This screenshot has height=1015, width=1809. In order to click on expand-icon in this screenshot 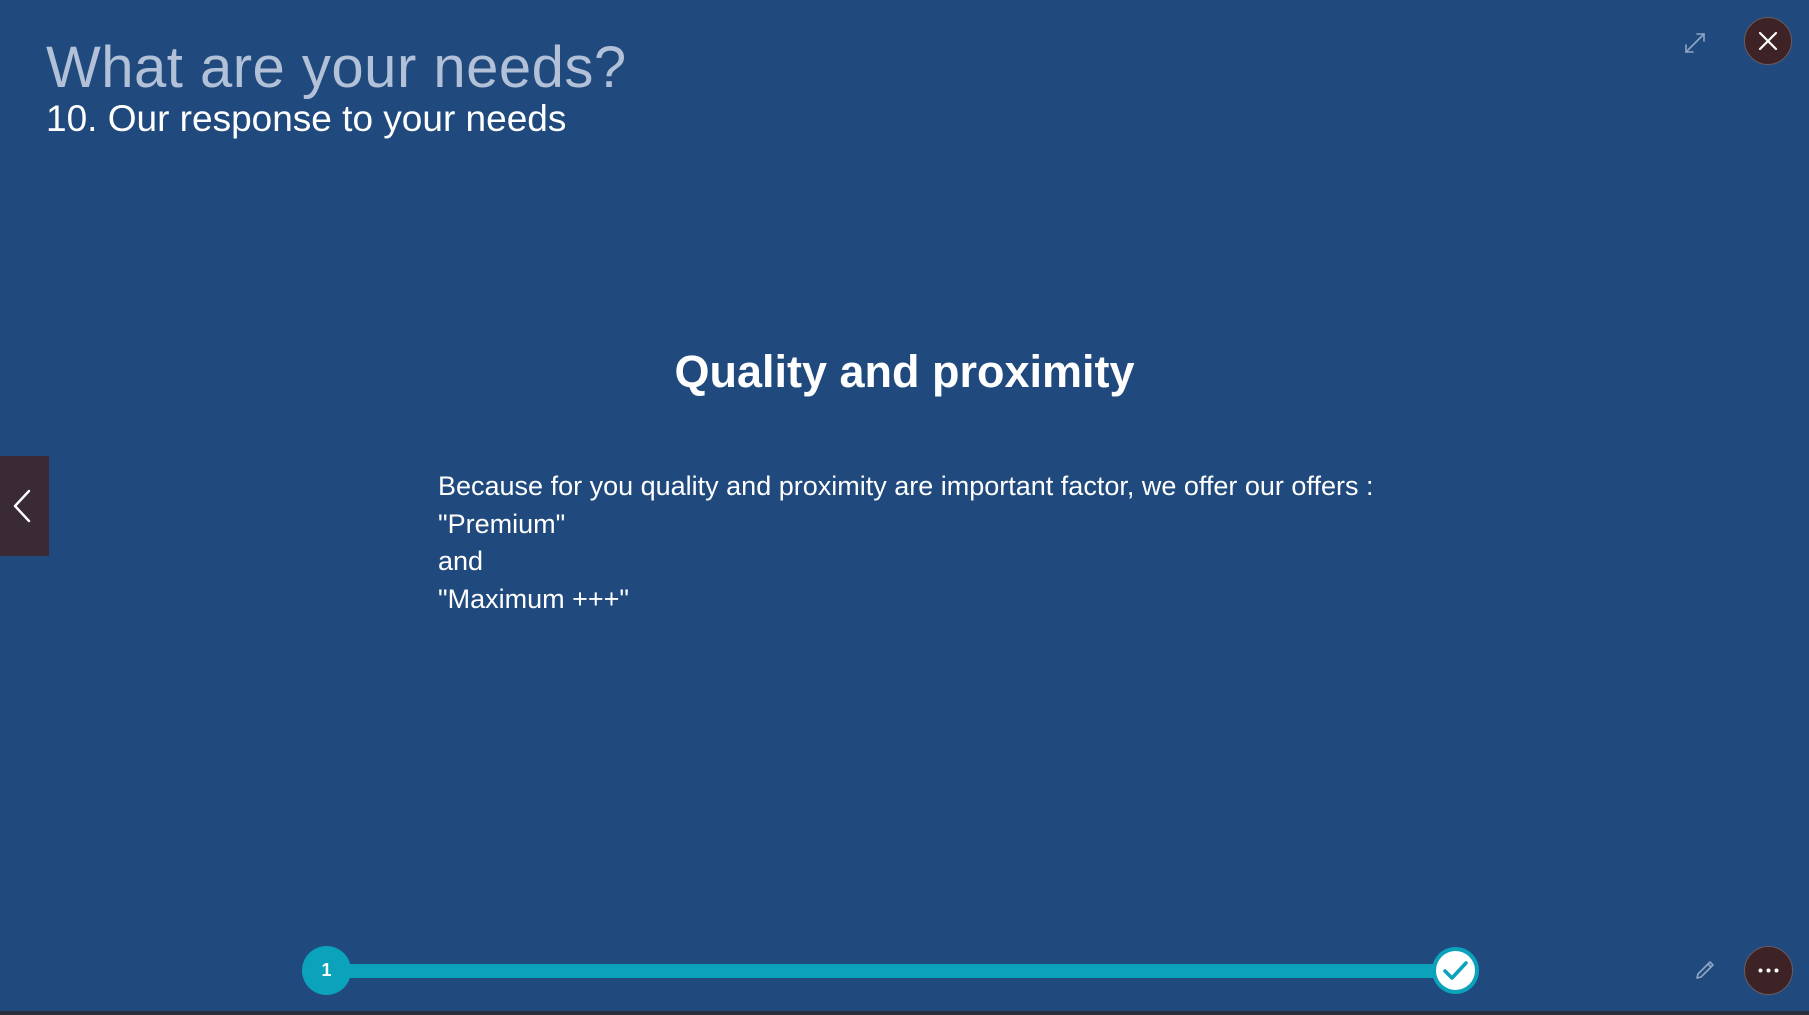, I will do `click(1695, 43)`.